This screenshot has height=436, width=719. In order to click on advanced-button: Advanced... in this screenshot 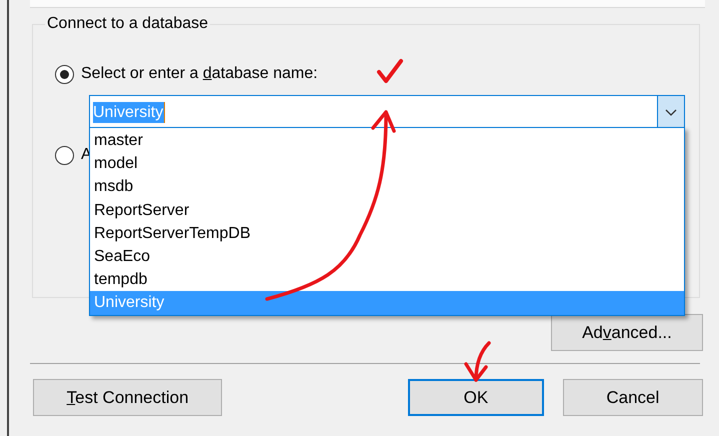, I will do `click(627, 332)`.